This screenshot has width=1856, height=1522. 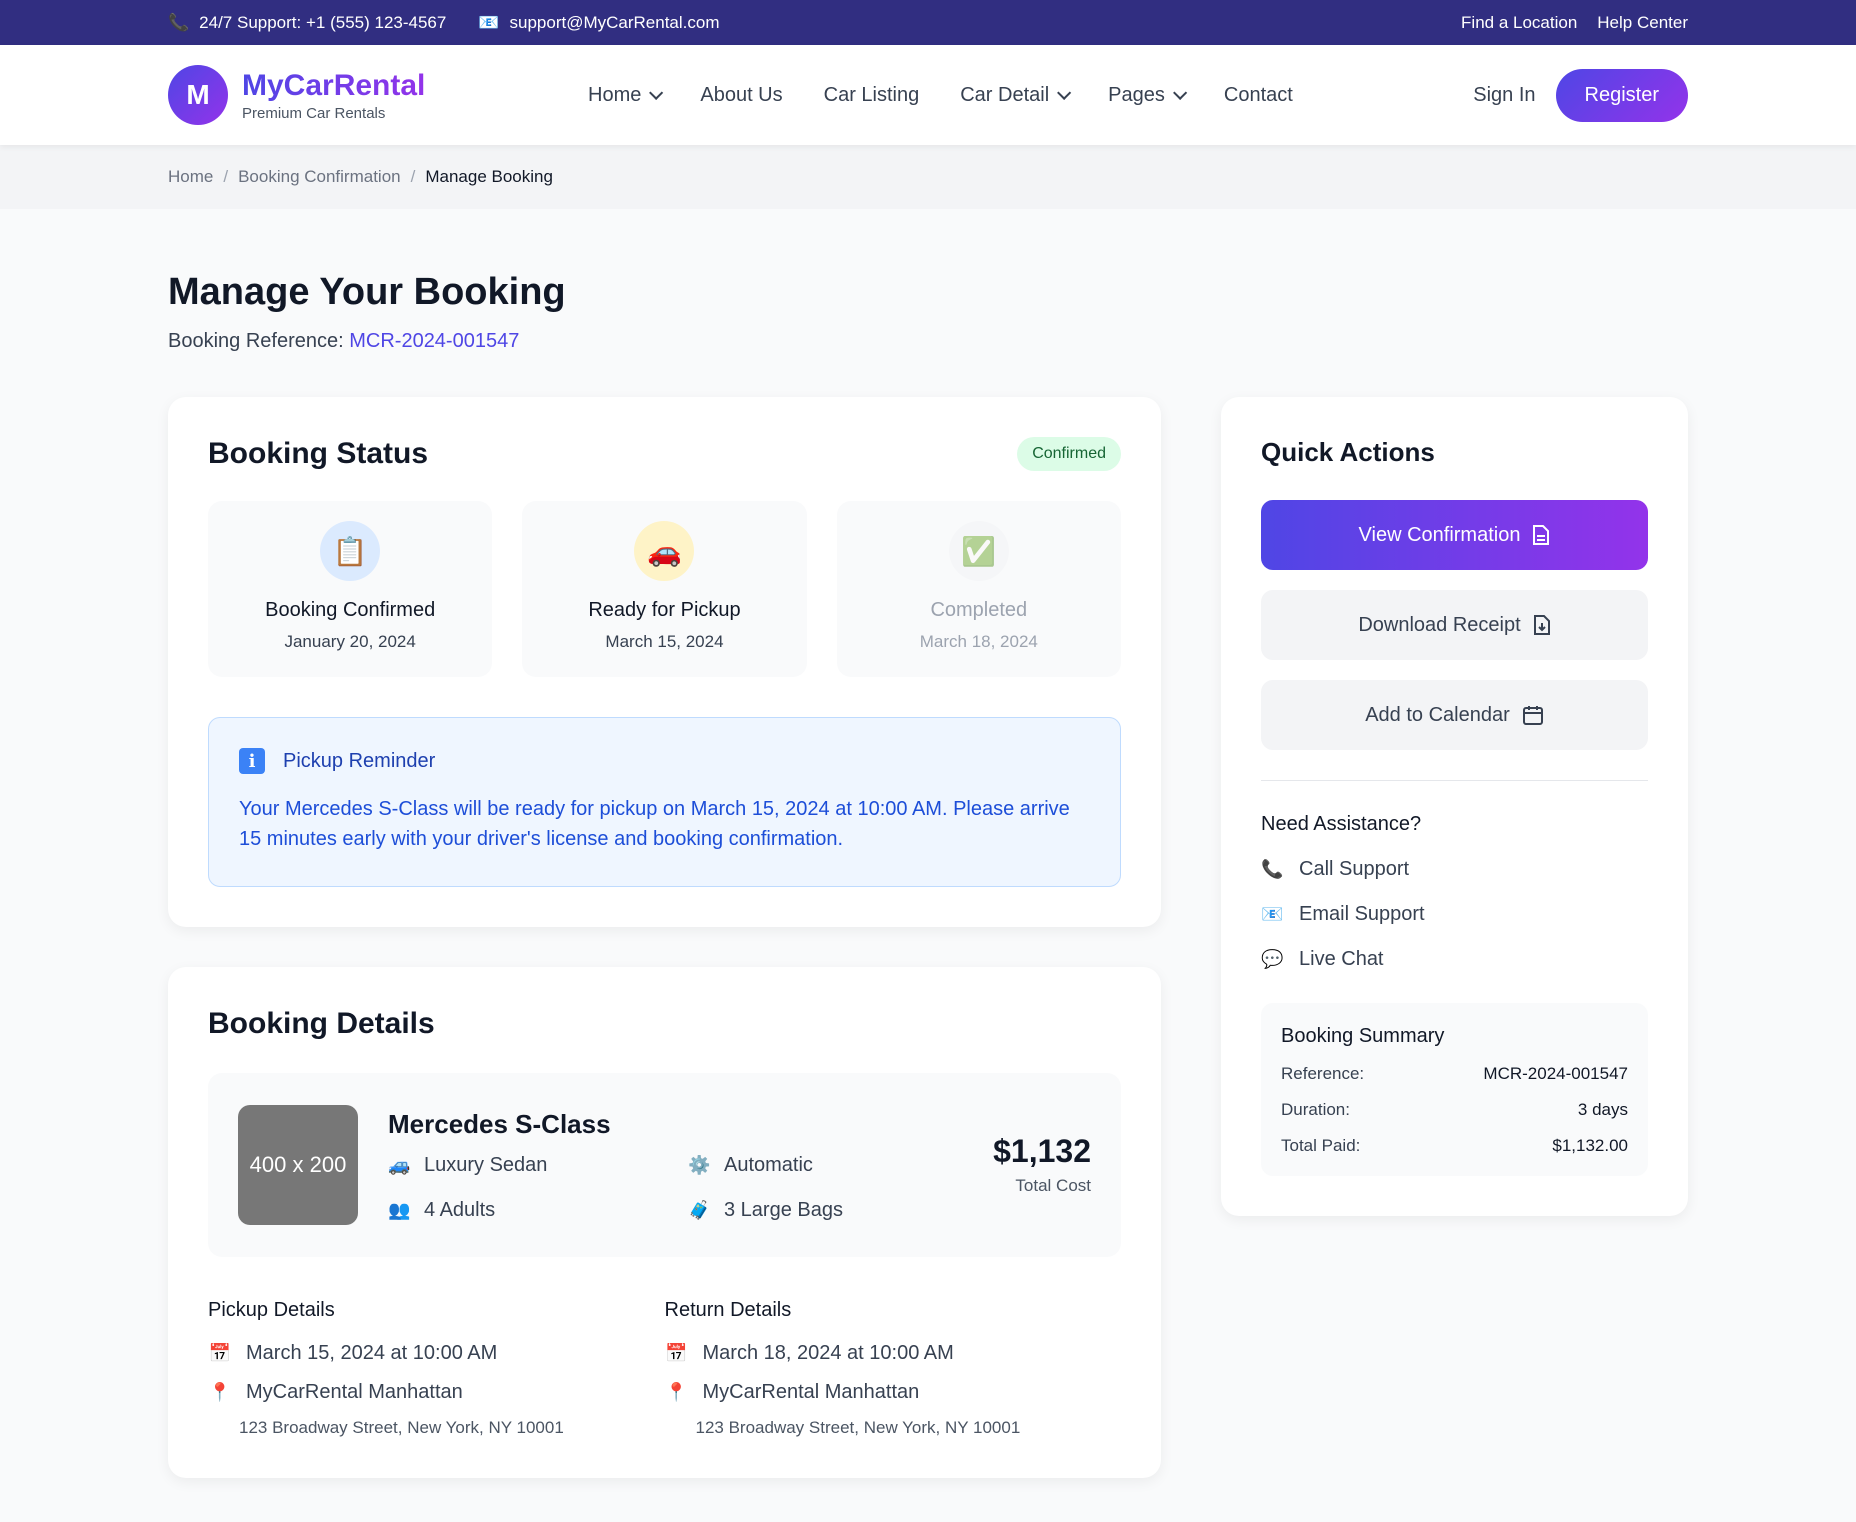 I want to click on total-cost-label: Total Cost, so click(x=1053, y=1185).